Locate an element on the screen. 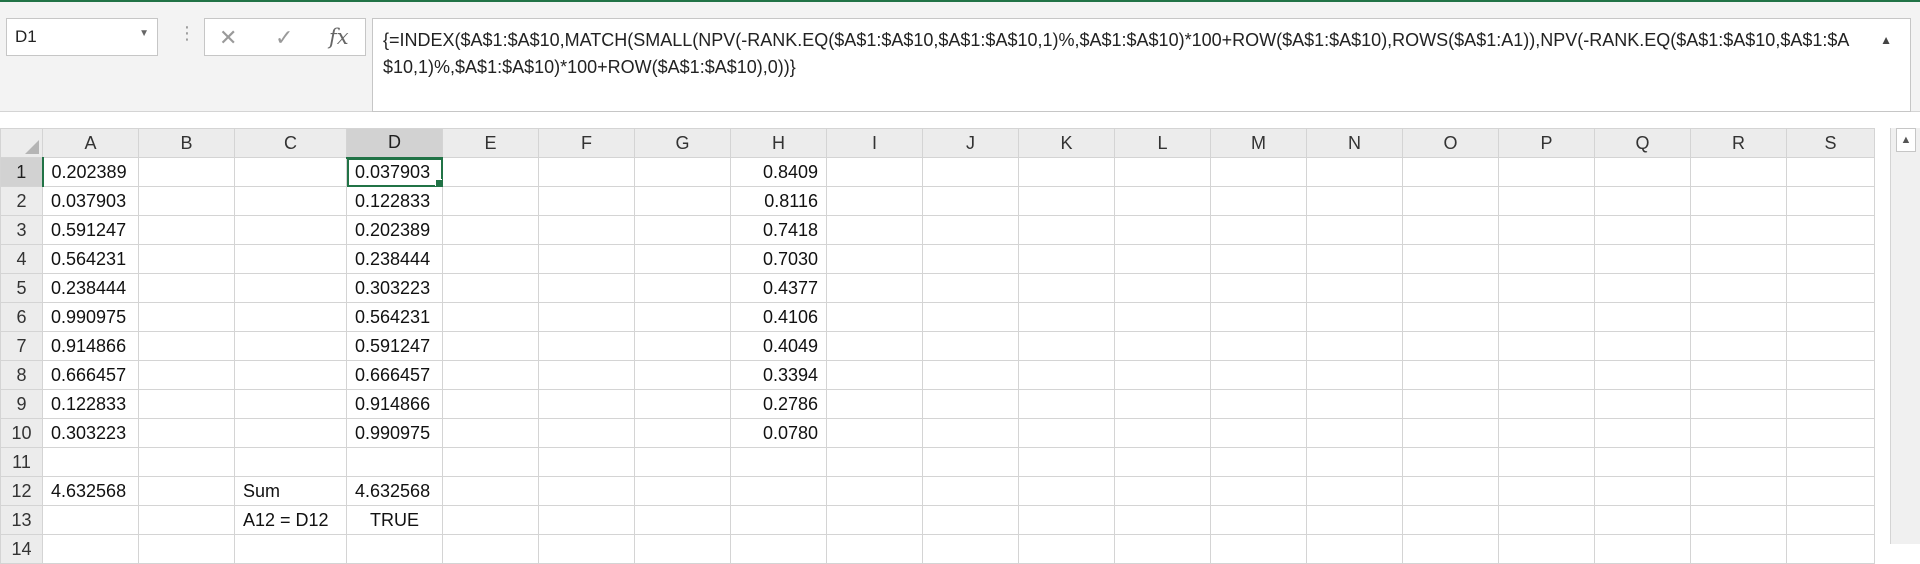 This screenshot has width=1920, height=564. vertical-dots-icon: ⋮ is located at coordinates (187, 33).